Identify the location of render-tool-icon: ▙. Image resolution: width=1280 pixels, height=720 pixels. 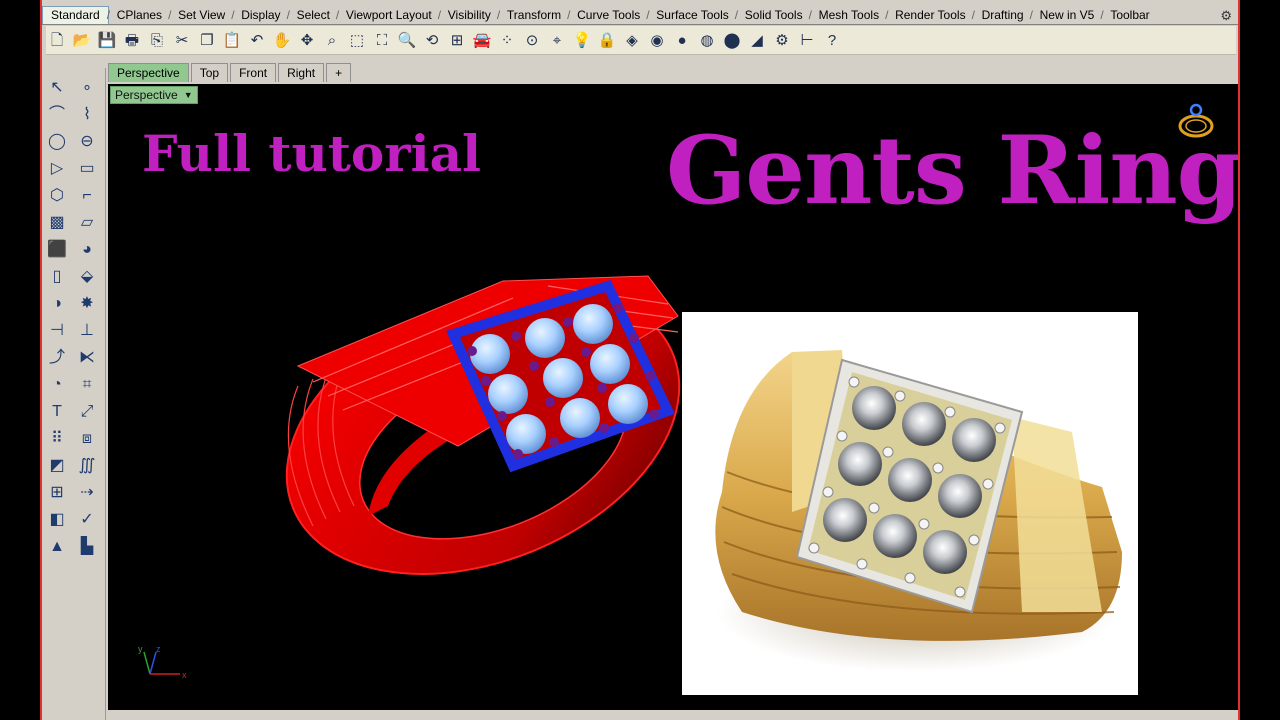
(87, 546).